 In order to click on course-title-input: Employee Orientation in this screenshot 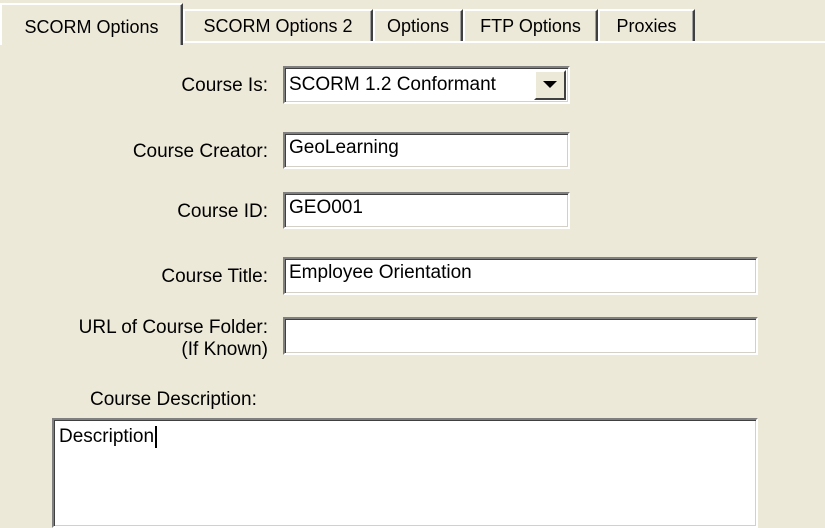, I will do `click(520, 276)`.